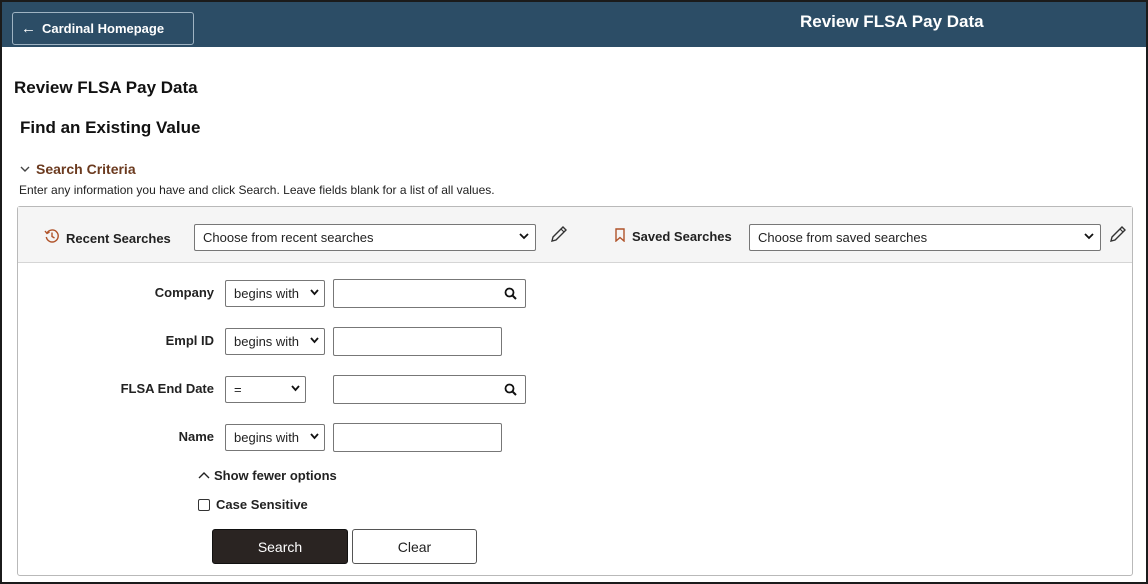 The height and width of the screenshot is (584, 1148). Describe the element at coordinates (265, 389) in the screenshot. I see `flsa-end-date-operator-select: =` at that location.